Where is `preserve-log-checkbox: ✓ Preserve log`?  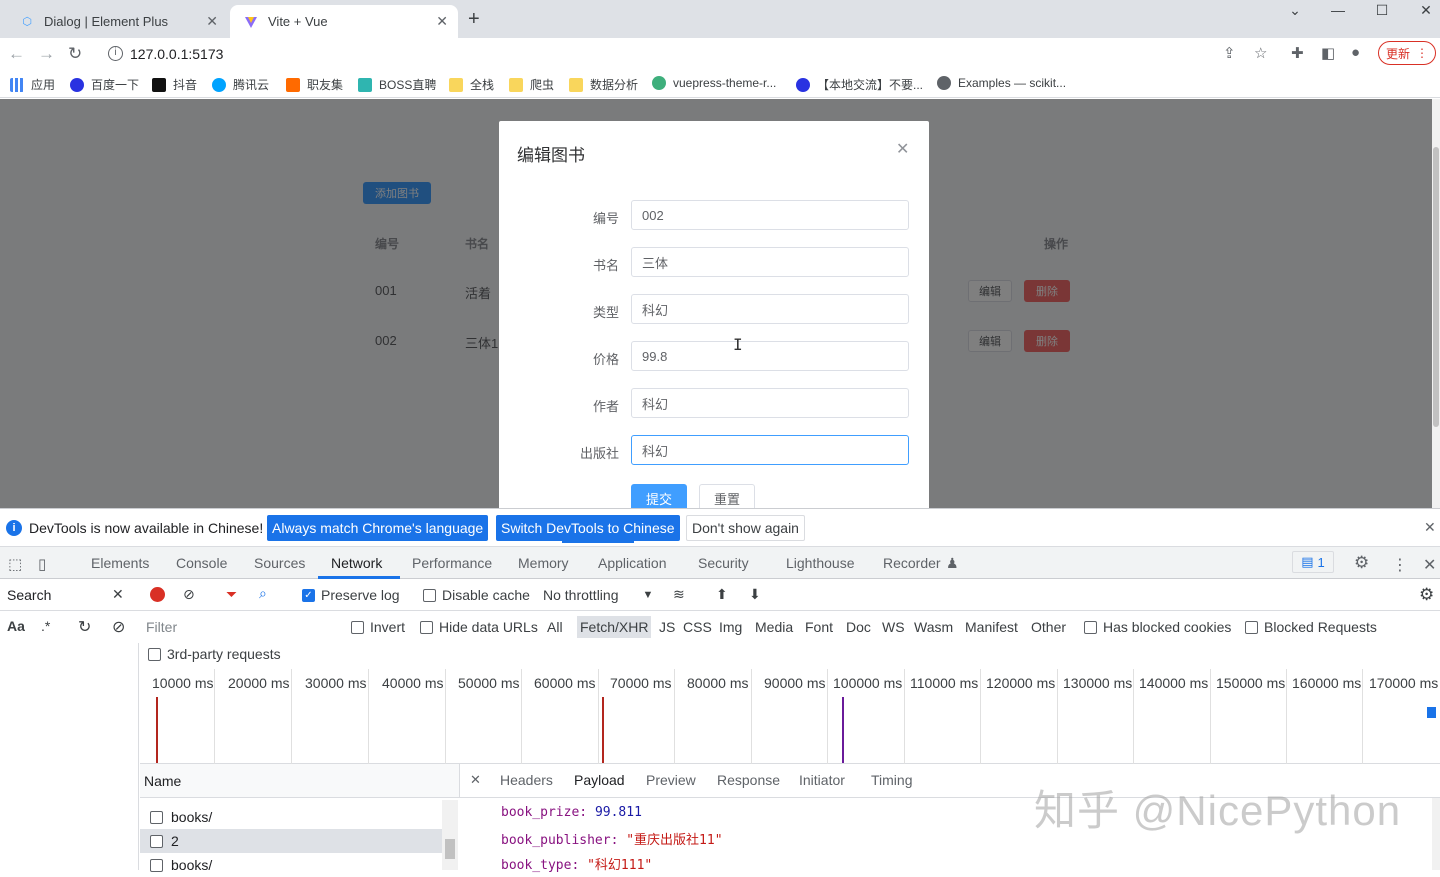
preserve-log-checkbox: ✓ Preserve log is located at coordinates (351, 595).